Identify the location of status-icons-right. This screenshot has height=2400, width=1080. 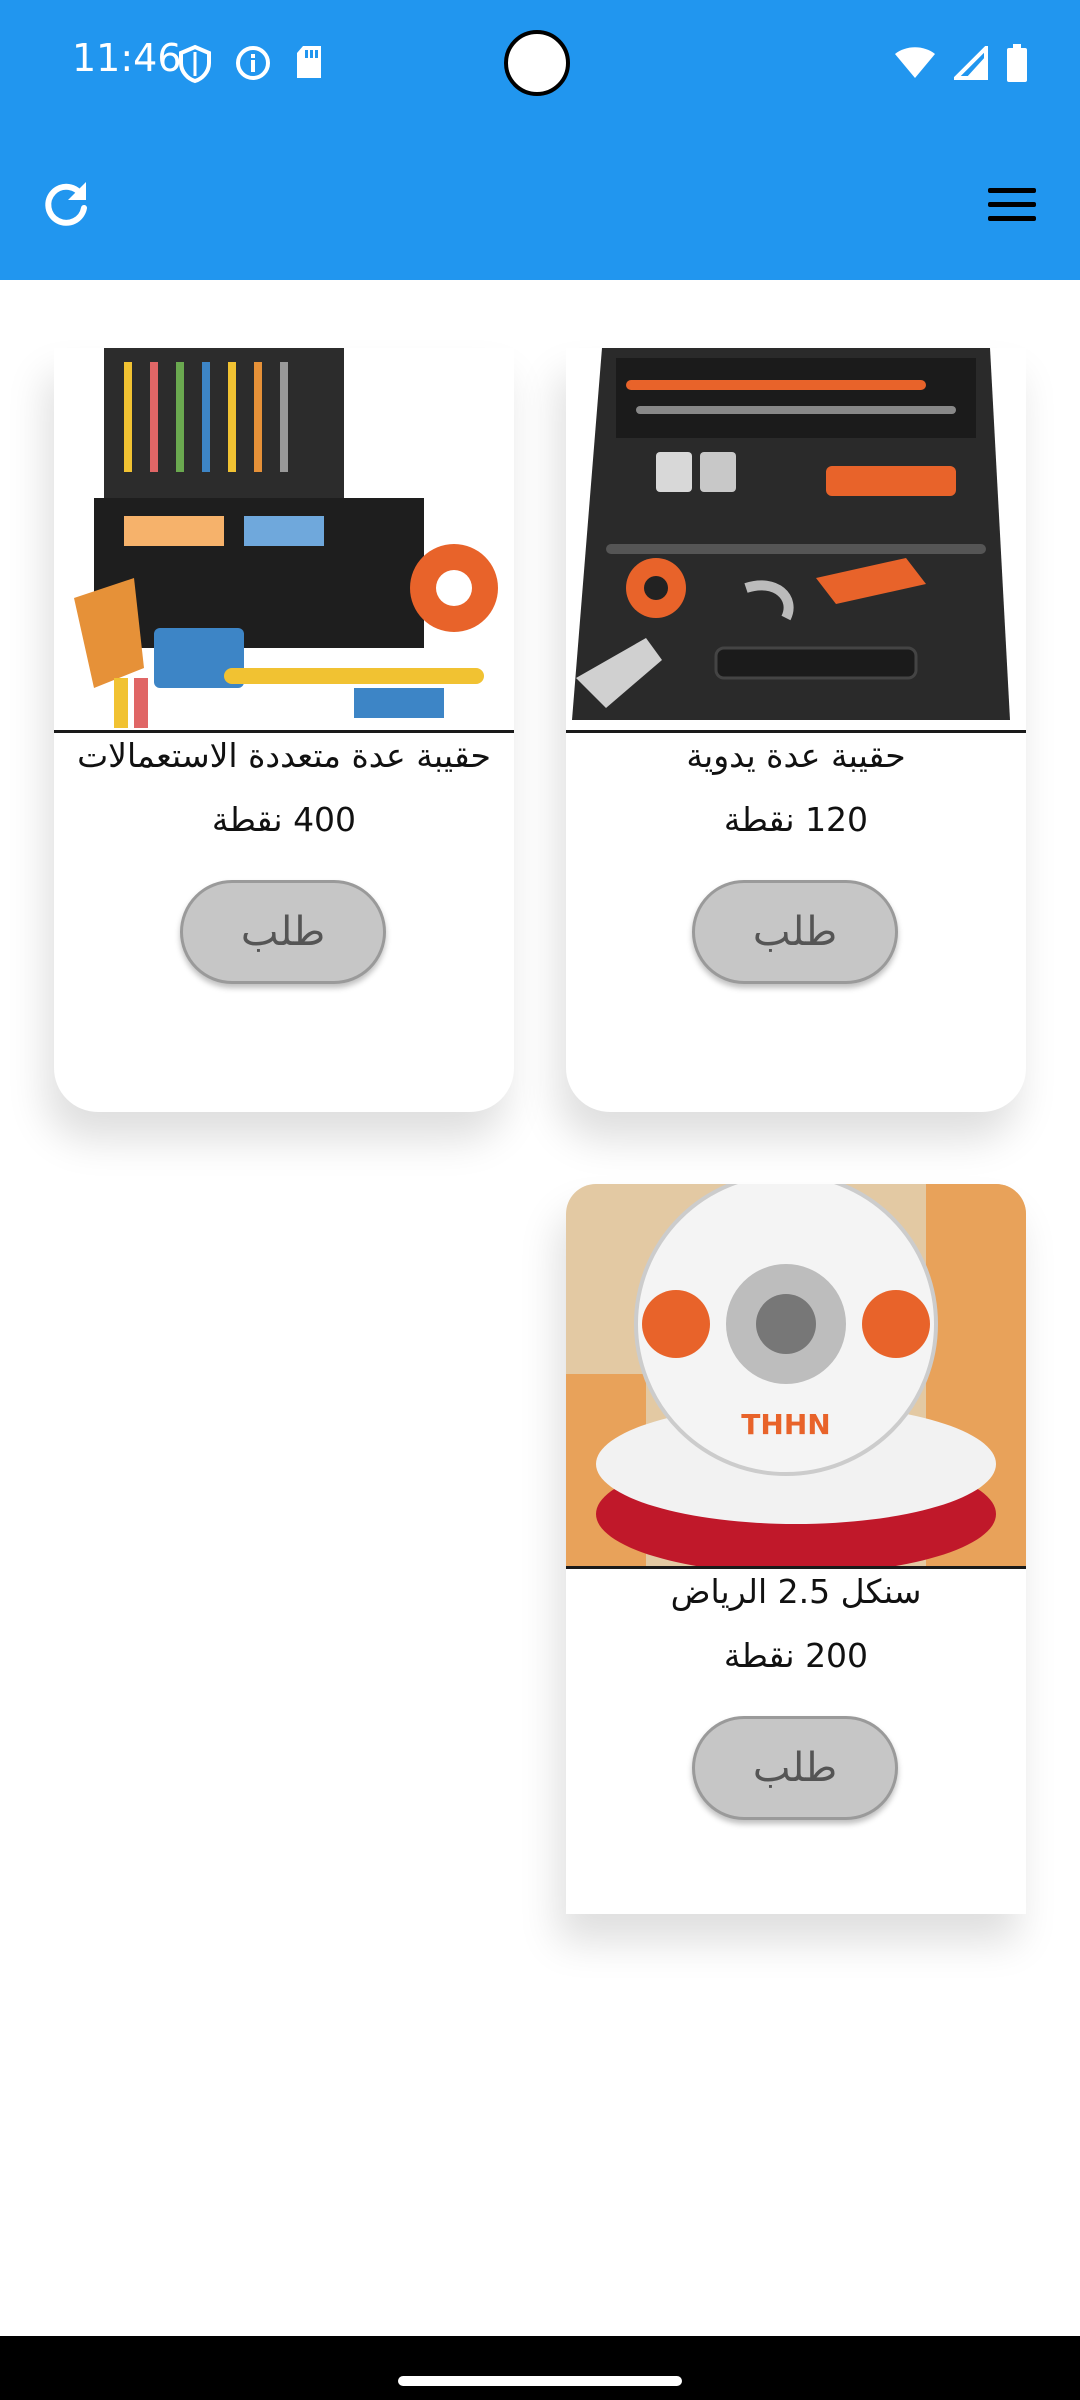
(961, 63).